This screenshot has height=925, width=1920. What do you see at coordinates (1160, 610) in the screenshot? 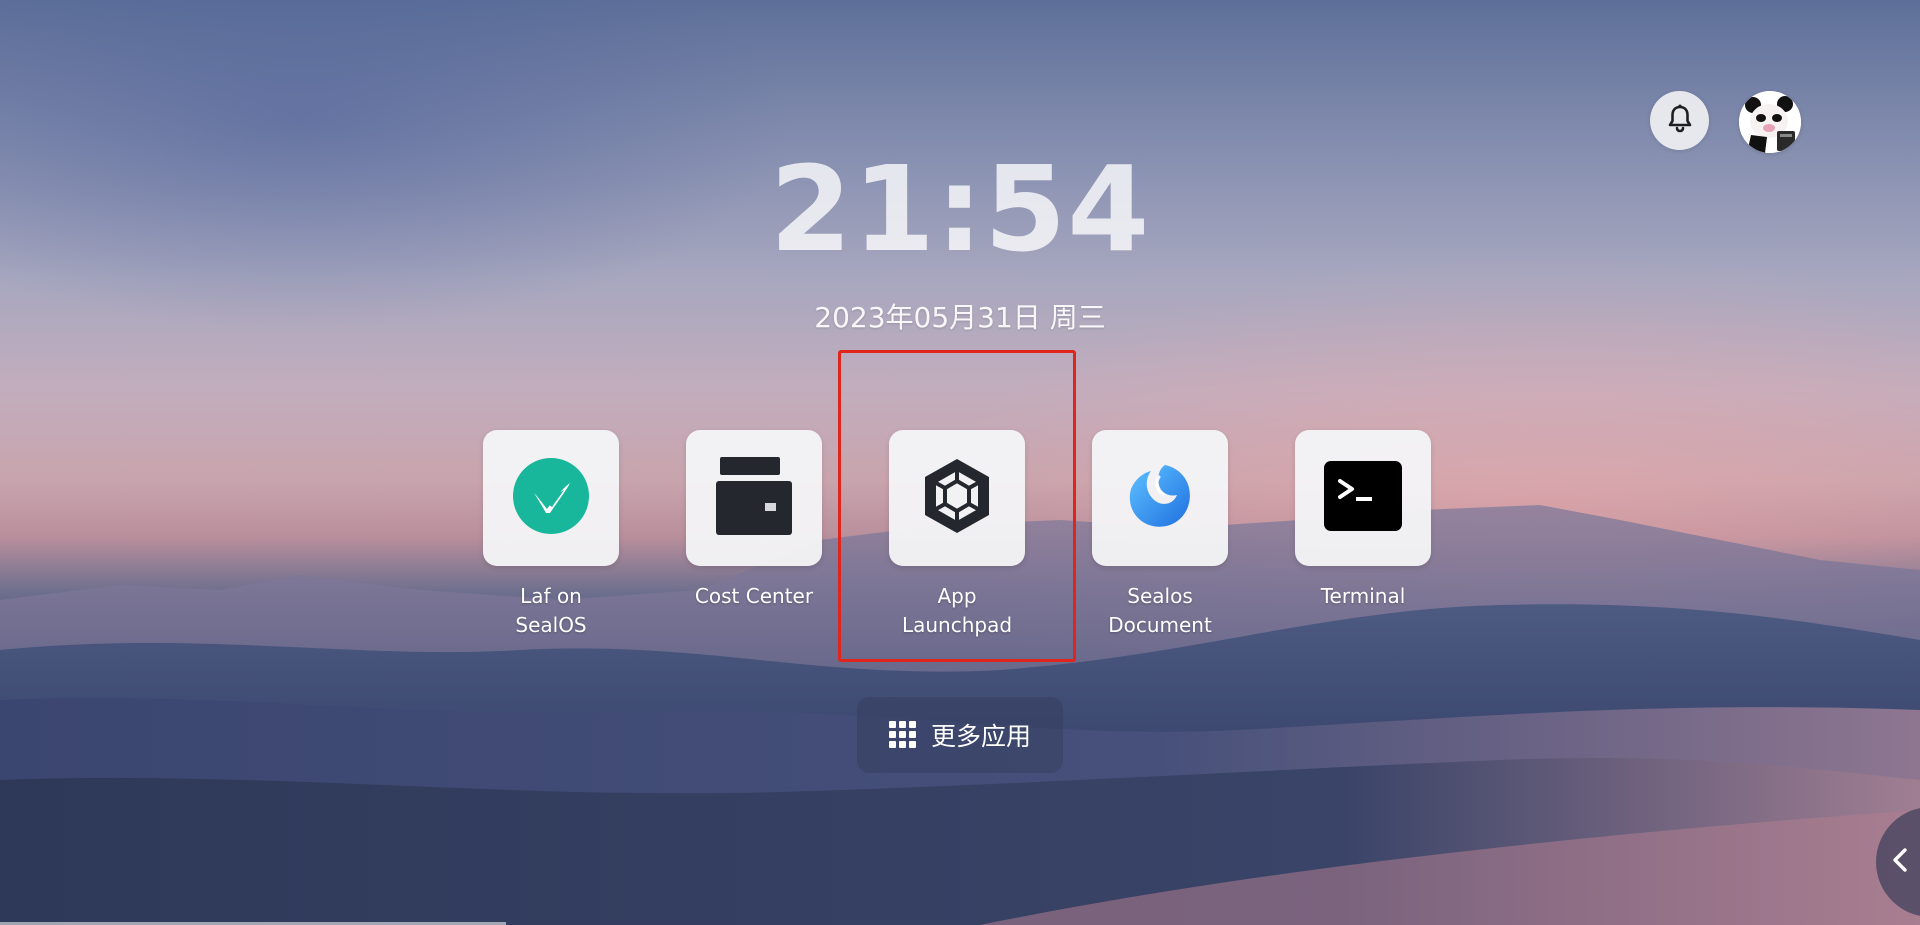
I see `app-label: Sealos Document` at bounding box center [1160, 610].